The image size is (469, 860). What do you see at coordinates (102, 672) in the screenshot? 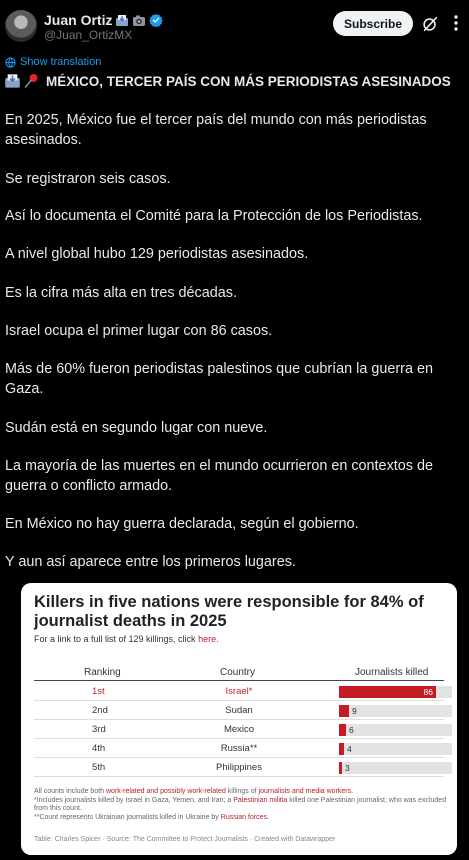
I see `column-header-ranking: Ranking` at bounding box center [102, 672].